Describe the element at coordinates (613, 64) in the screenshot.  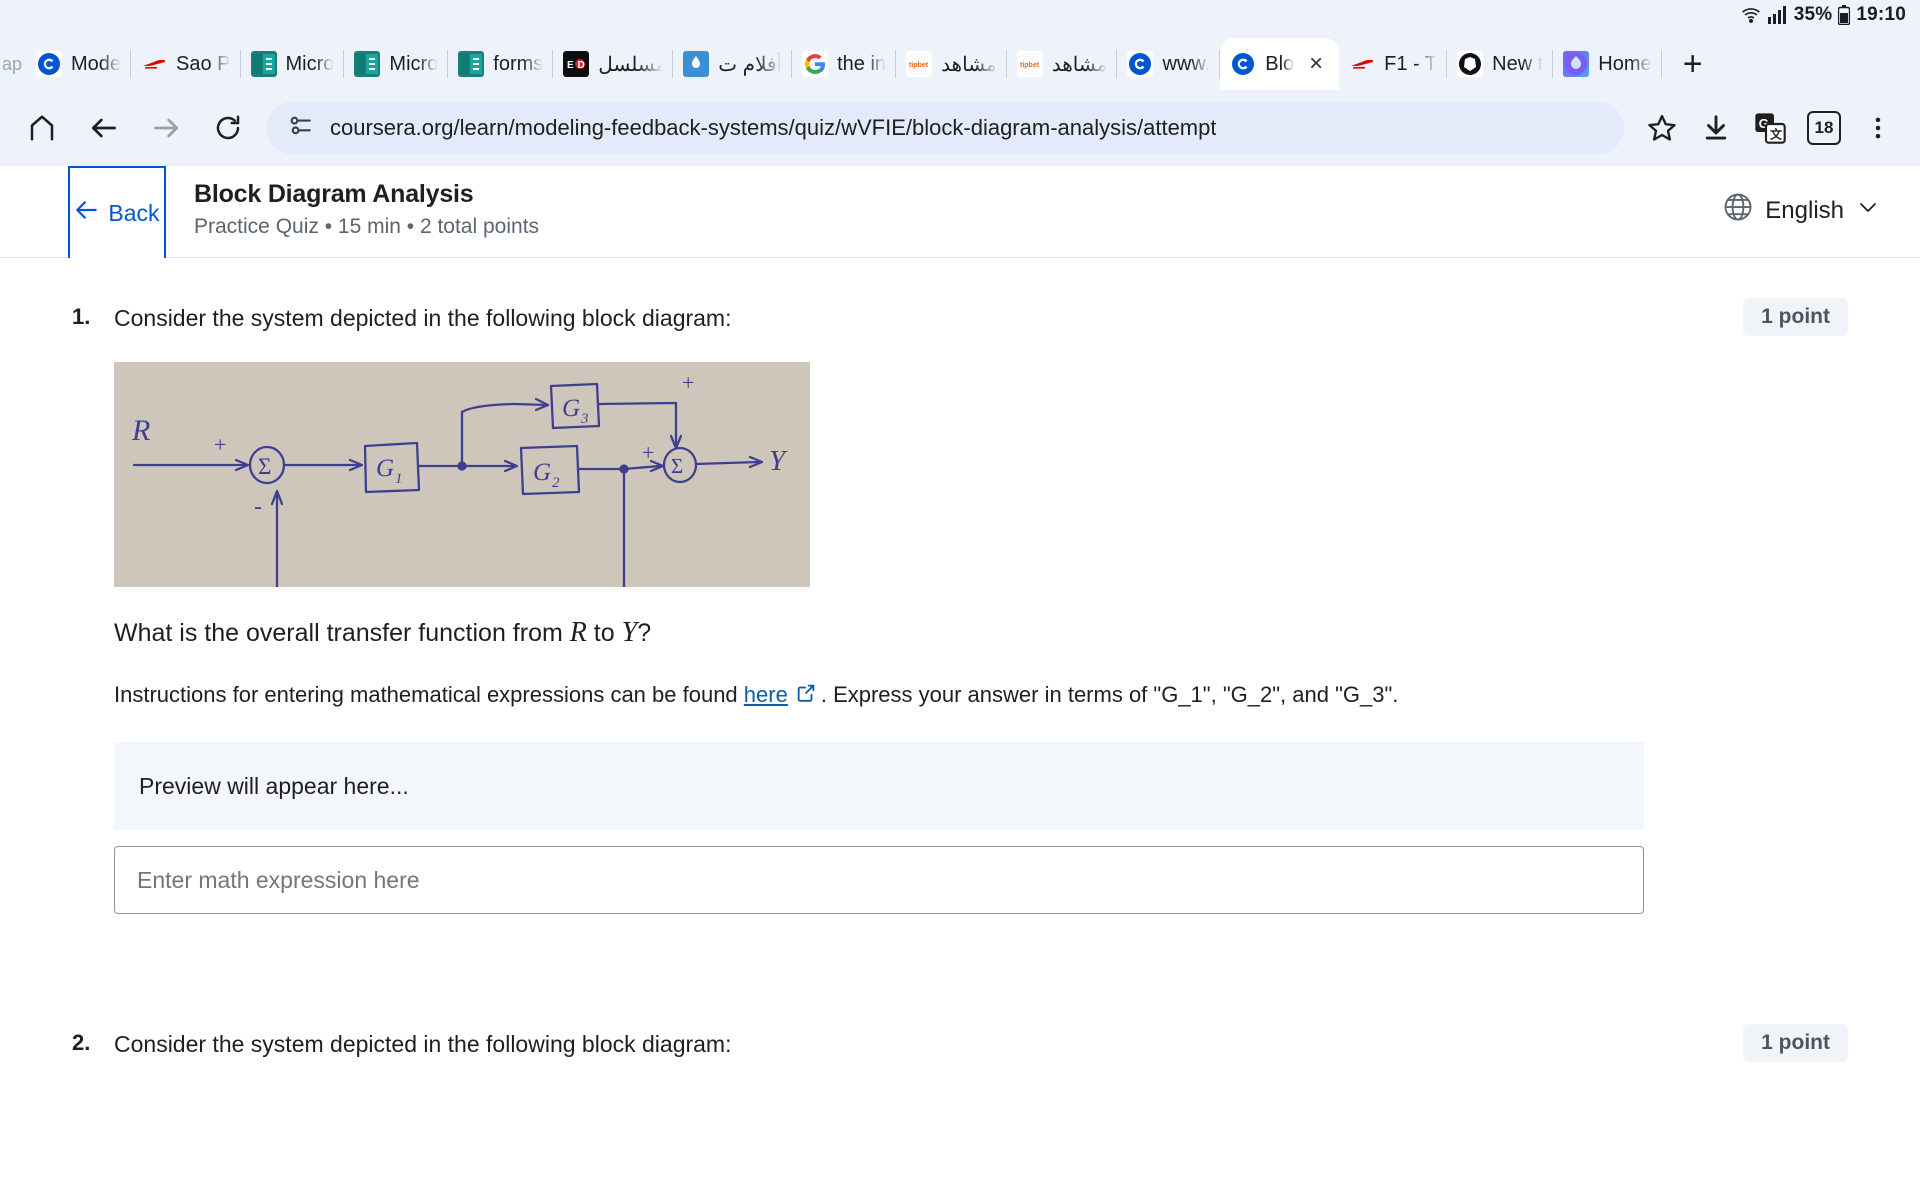
I see `tab-mosalsal: ED مسلسل` at that location.